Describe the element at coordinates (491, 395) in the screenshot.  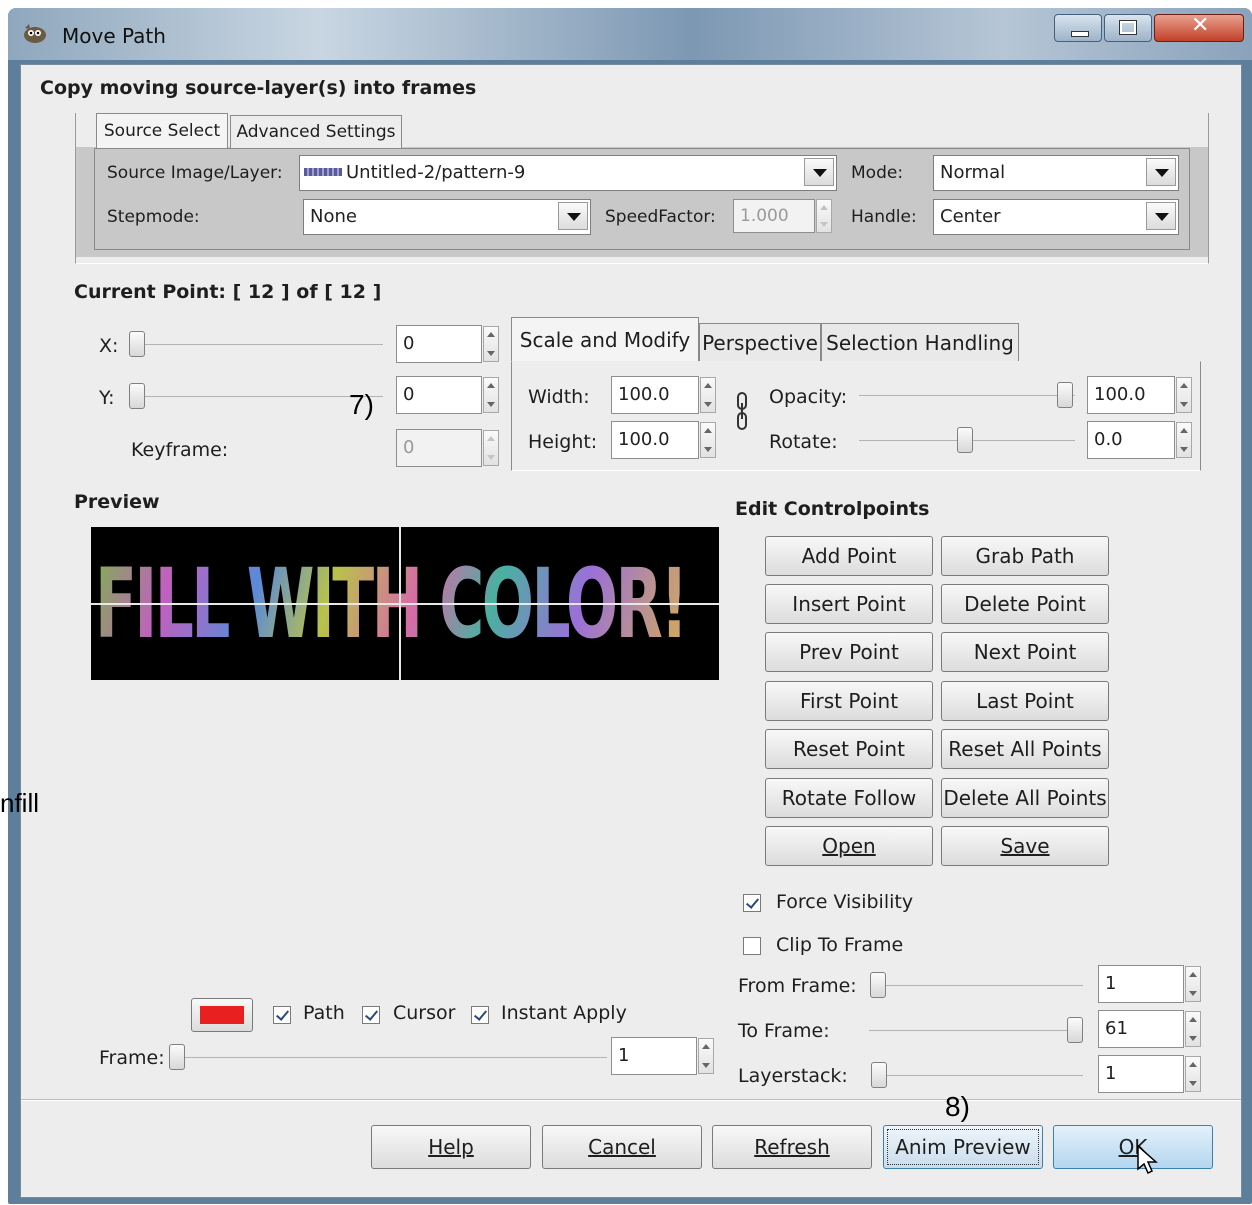
I see `y-stepper` at that location.